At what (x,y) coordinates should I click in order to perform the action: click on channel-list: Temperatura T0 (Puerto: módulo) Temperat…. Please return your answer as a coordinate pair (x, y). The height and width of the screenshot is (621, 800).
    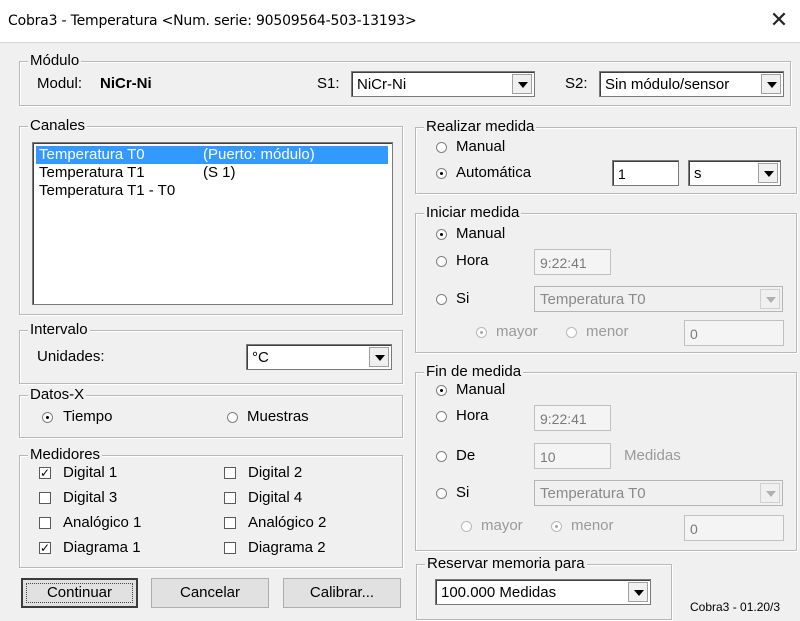
    Looking at the image, I should click on (212, 223).